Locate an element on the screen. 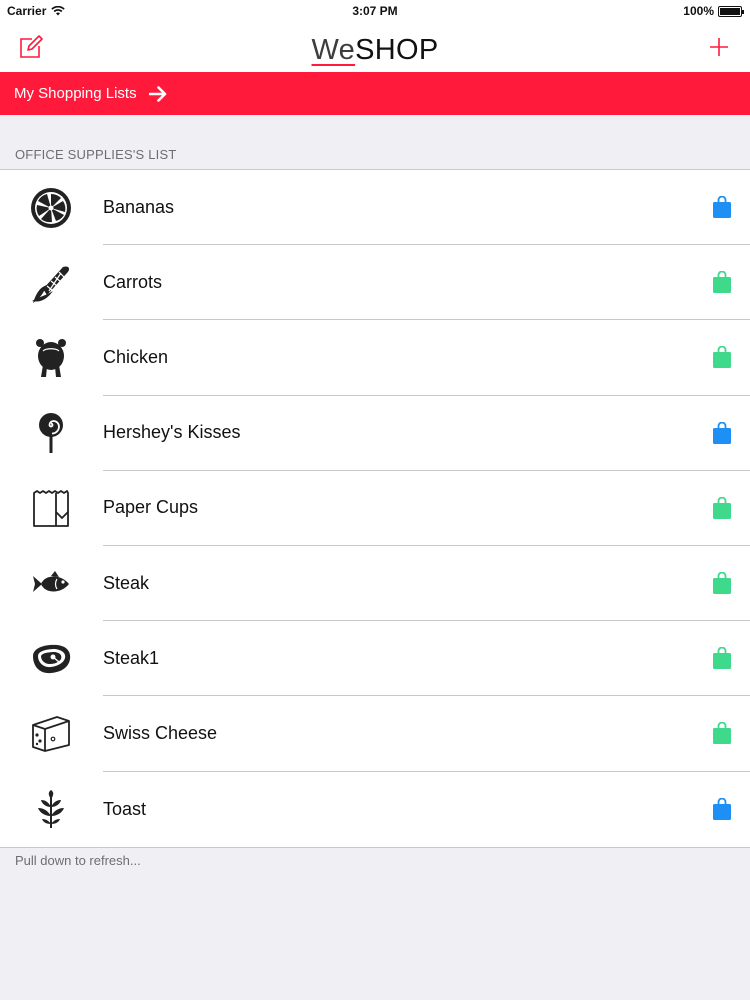 Image resolution: width=750 pixels, height=1000 pixels. arrow-right-icon is located at coordinates (157, 93).